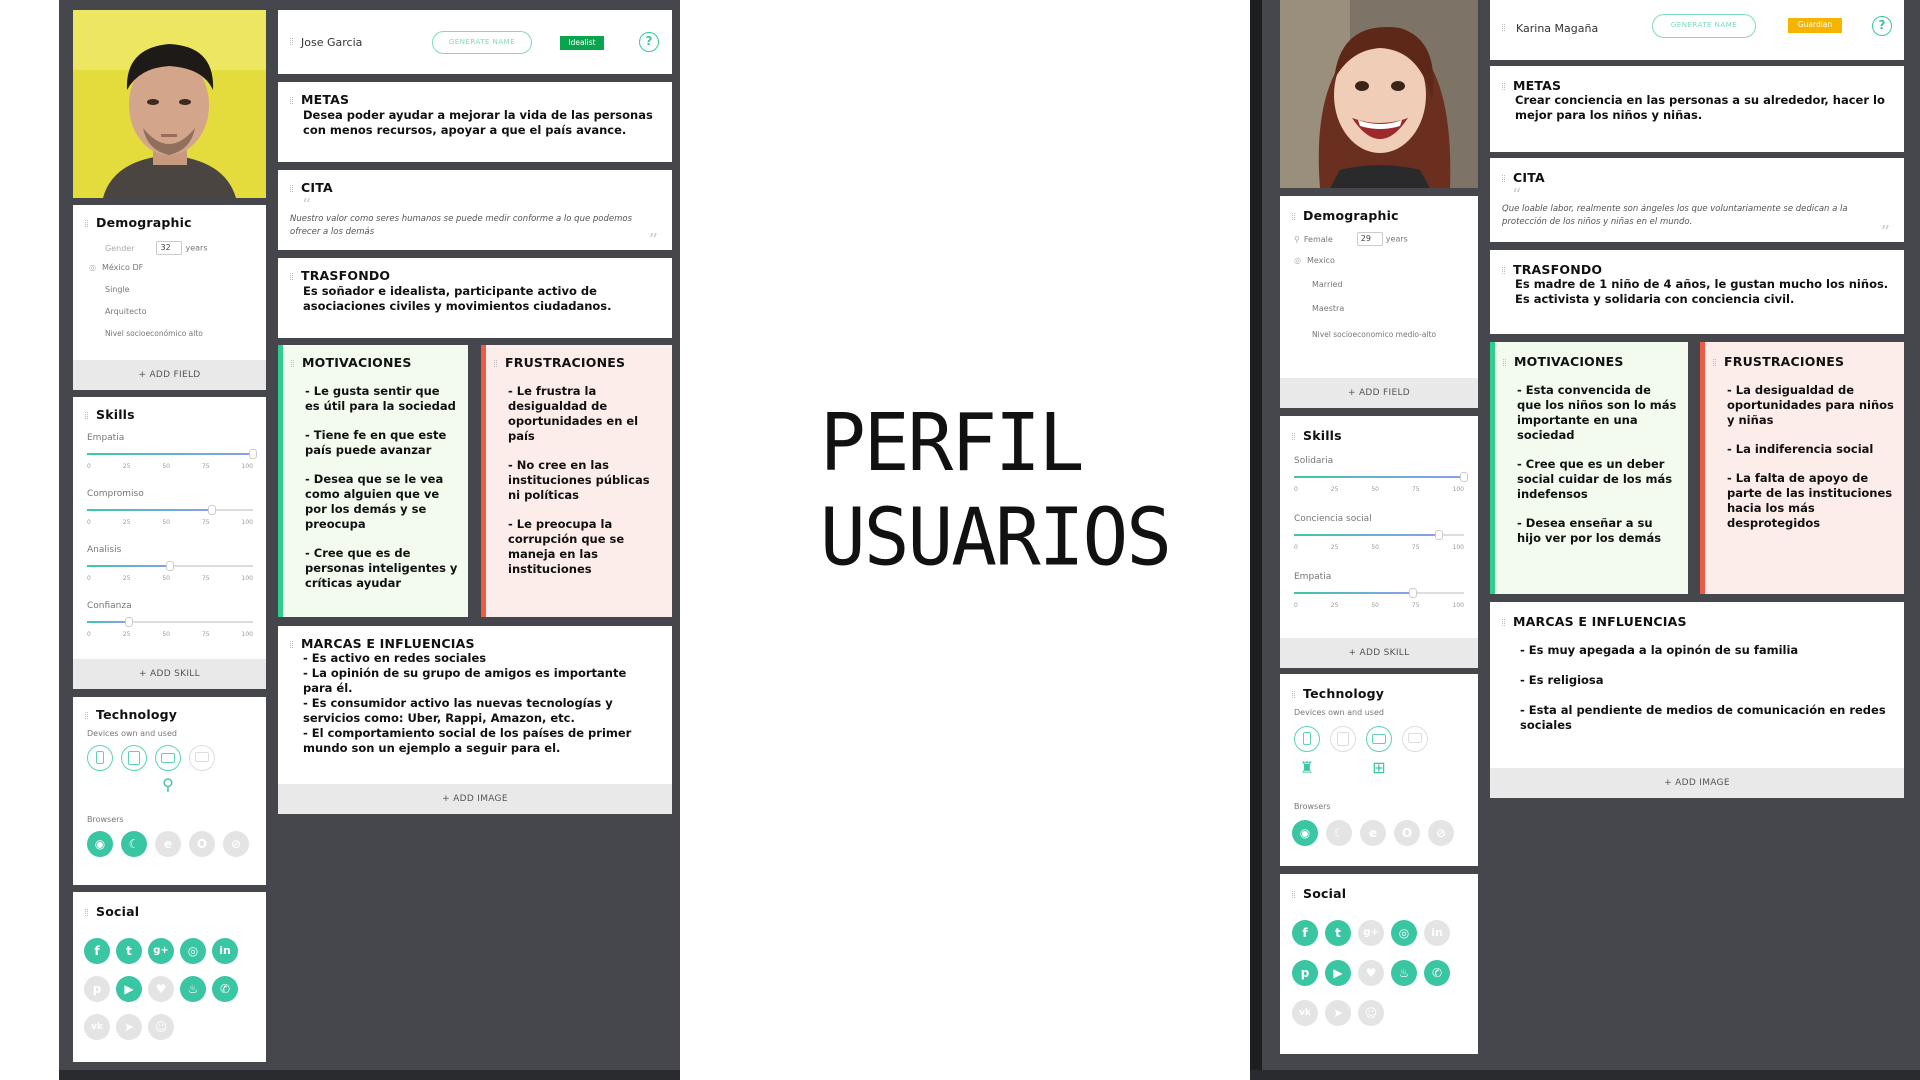  What do you see at coordinates (480, 658) in the screenshot?
I see `marca-item: - Es activo en redes sociales` at bounding box center [480, 658].